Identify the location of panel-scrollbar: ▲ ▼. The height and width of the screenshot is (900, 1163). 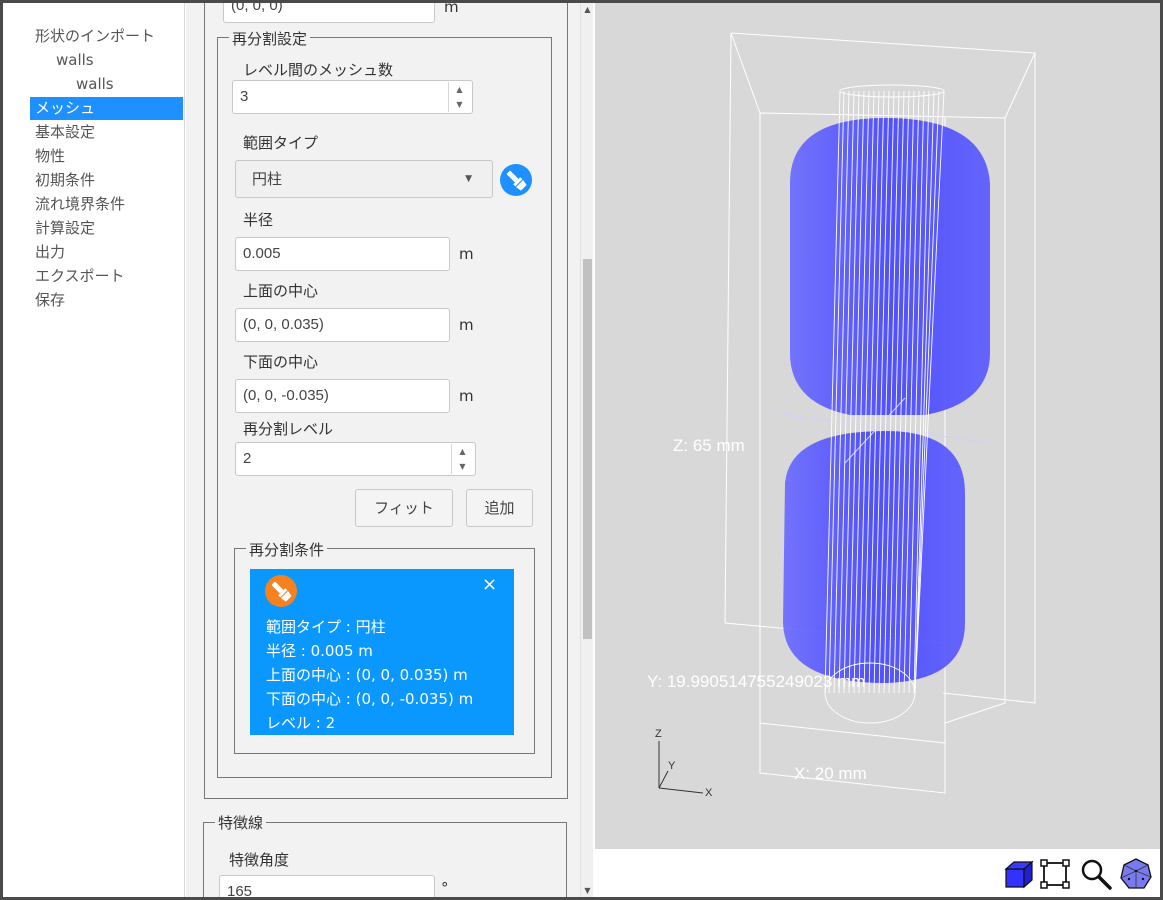
(586, 450).